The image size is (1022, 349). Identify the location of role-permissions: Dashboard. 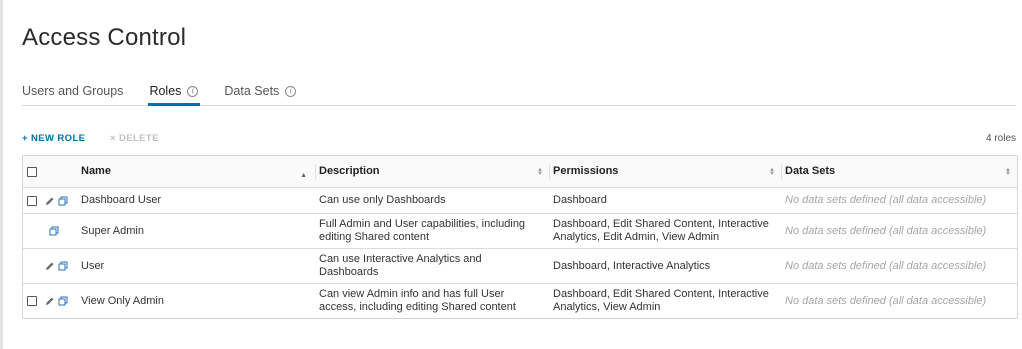
(580, 200).